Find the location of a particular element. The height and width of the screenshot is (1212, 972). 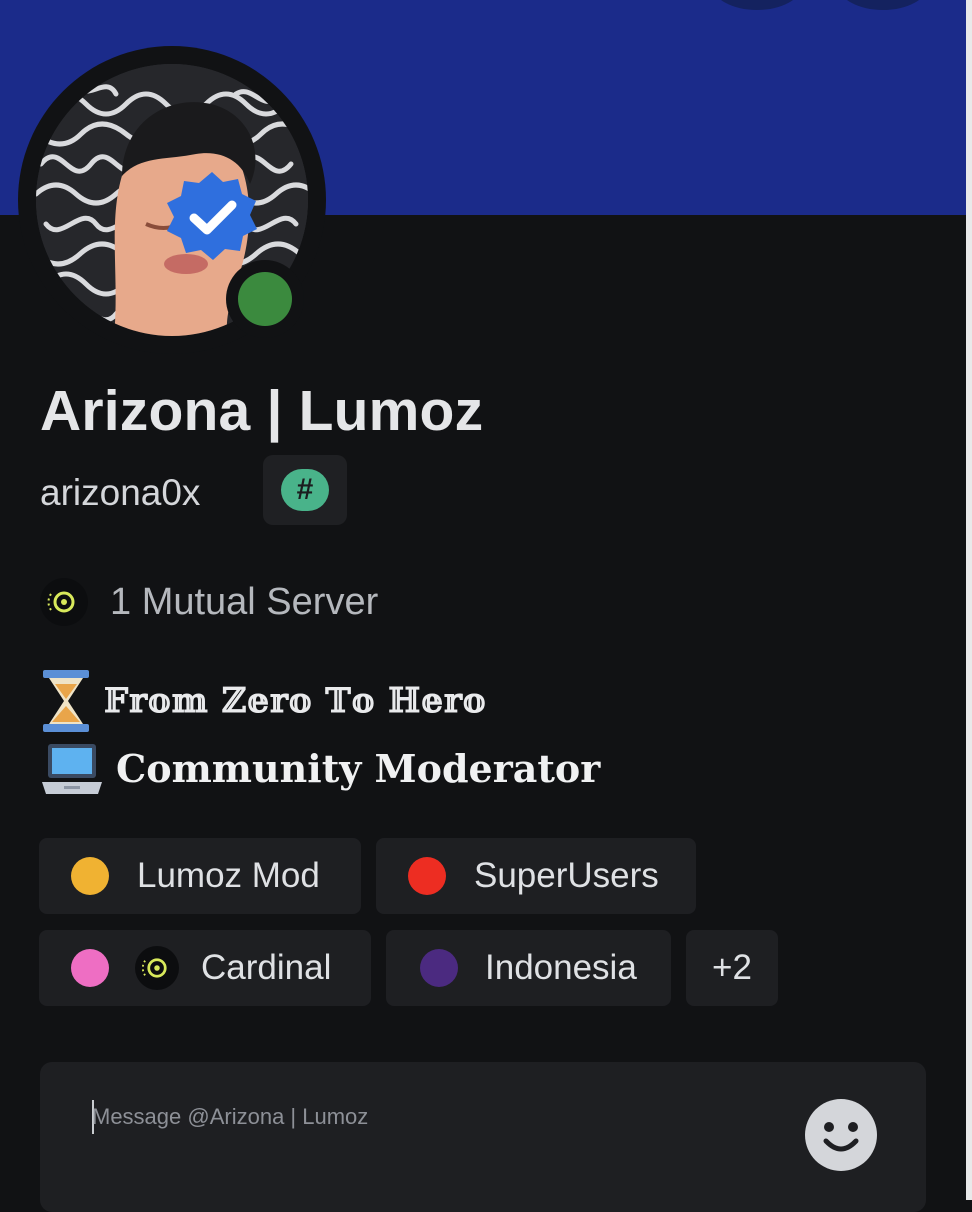

bio-line: 𝔽𝕣𝕠𝕞 ℤ𝕖𝕣𝕠 𝕋𝕠 ℍ𝕖𝕣𝕠 is located at coordinates (263, 701).